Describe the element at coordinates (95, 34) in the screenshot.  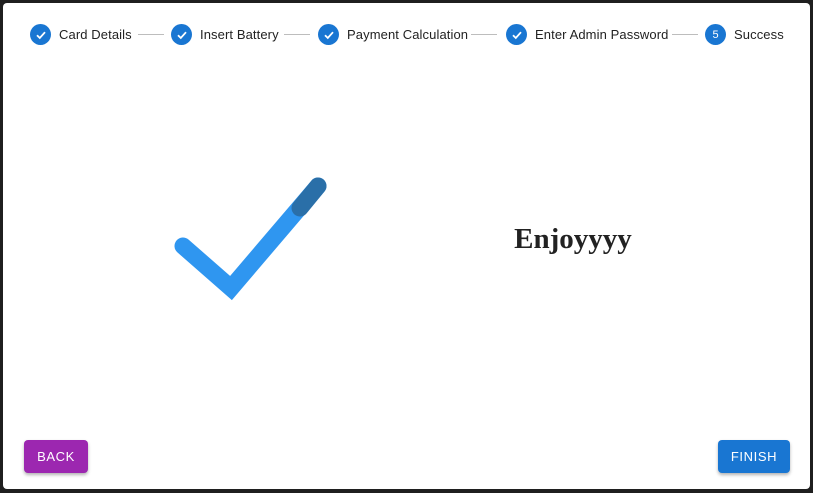
I see `step-label: Card Details` at that location.